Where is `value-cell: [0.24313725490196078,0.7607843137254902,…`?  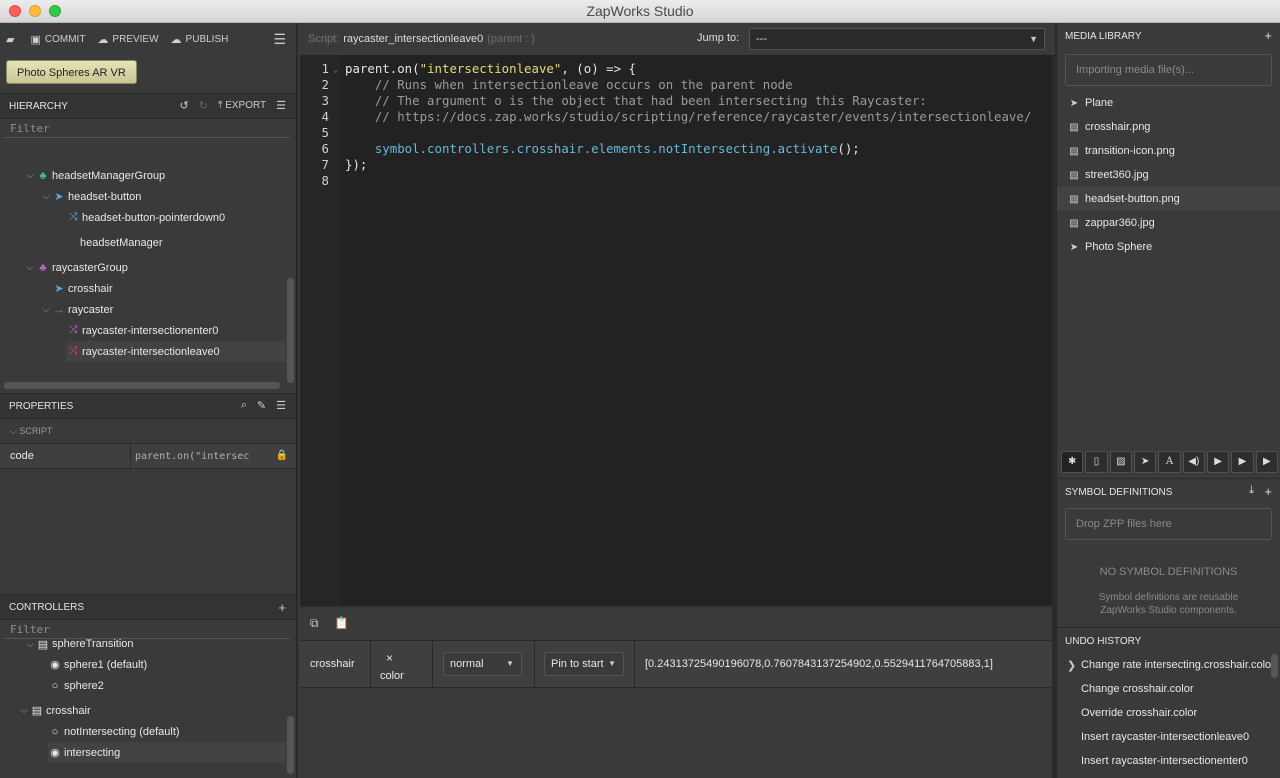 value-cell: [0.24313725490196078,0.7607843137254902,… is located at coordinates (843, 664).